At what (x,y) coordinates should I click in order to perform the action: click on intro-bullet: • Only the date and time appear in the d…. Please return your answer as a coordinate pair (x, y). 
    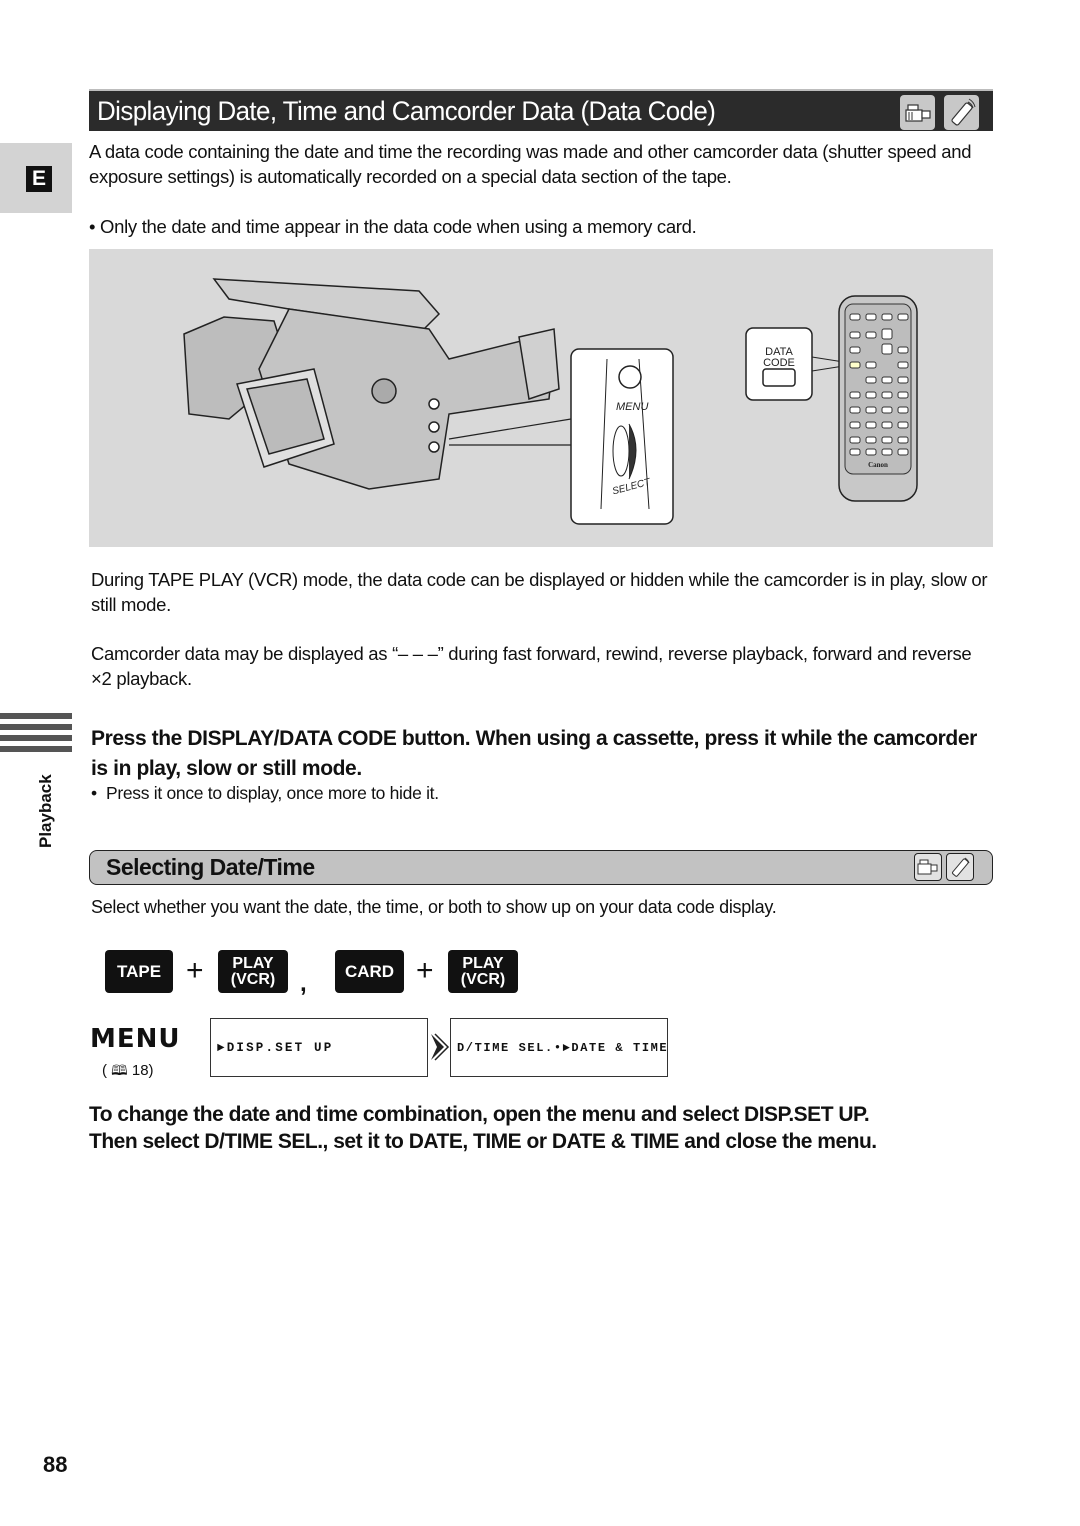
    Looking at the image, I should click on (393, 226).